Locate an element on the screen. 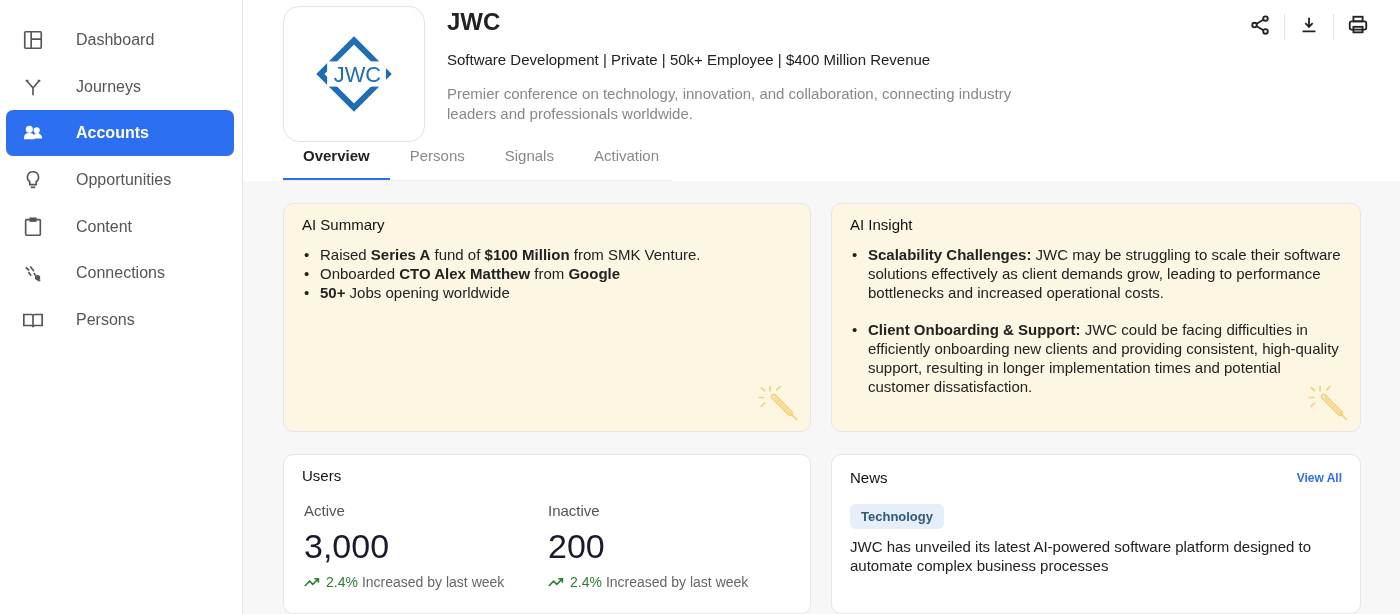  news-tag: Technology is located at coordinates (897, 516).